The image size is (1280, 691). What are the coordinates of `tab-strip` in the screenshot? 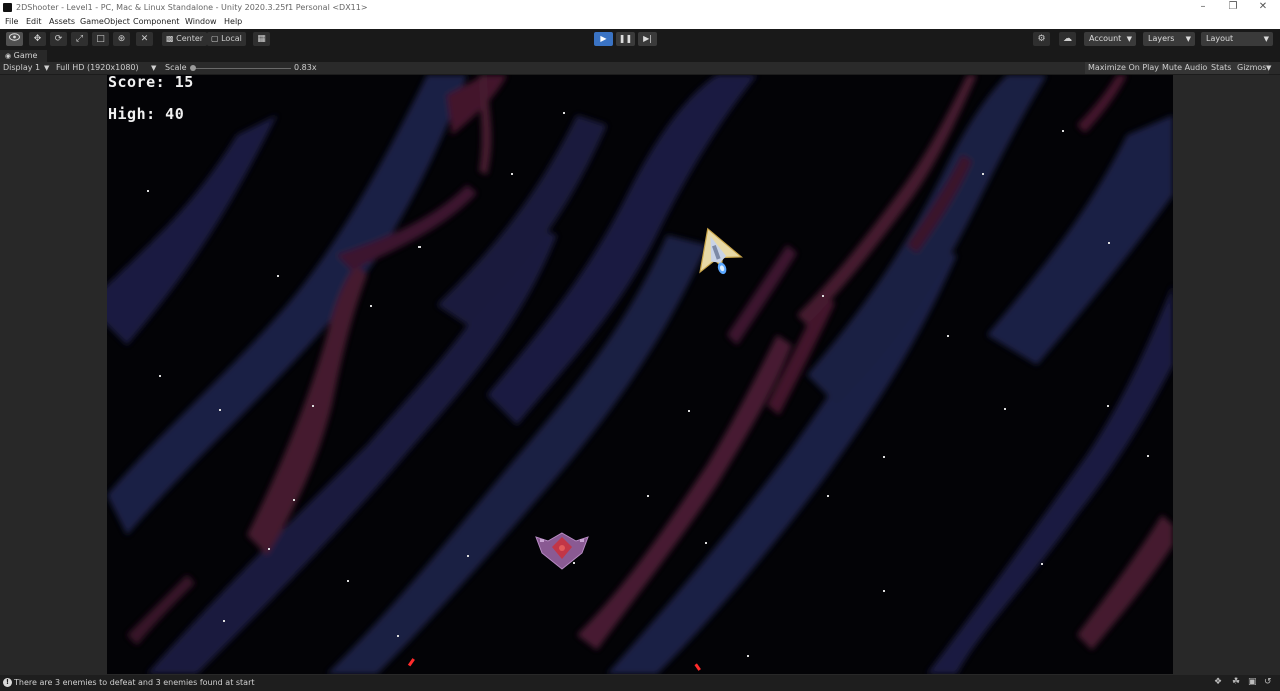 It's located at (640, 55).